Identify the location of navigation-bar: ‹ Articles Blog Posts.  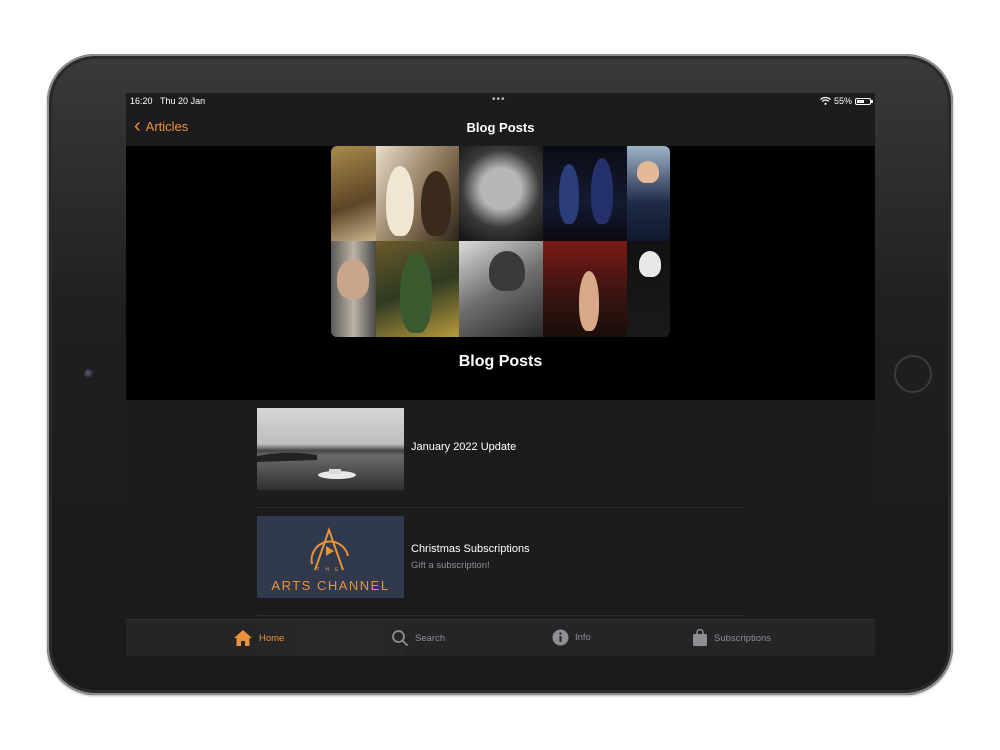
(500, 129).